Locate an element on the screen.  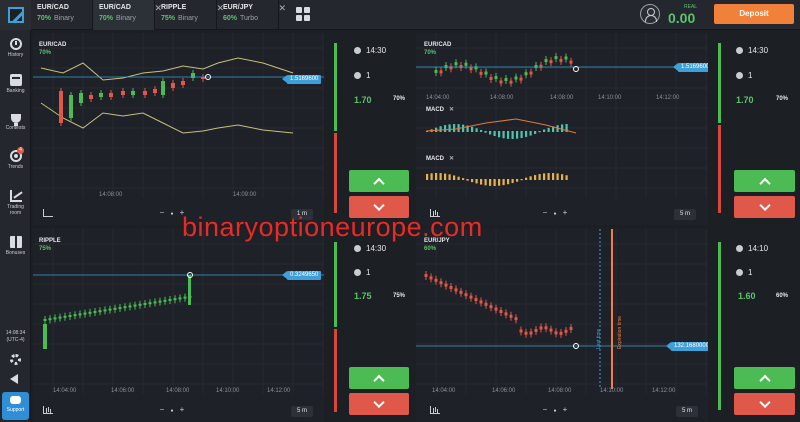
asset-tab-1: EUR/CAD 70%Binary ✕ is located at coordinates (65, 15).